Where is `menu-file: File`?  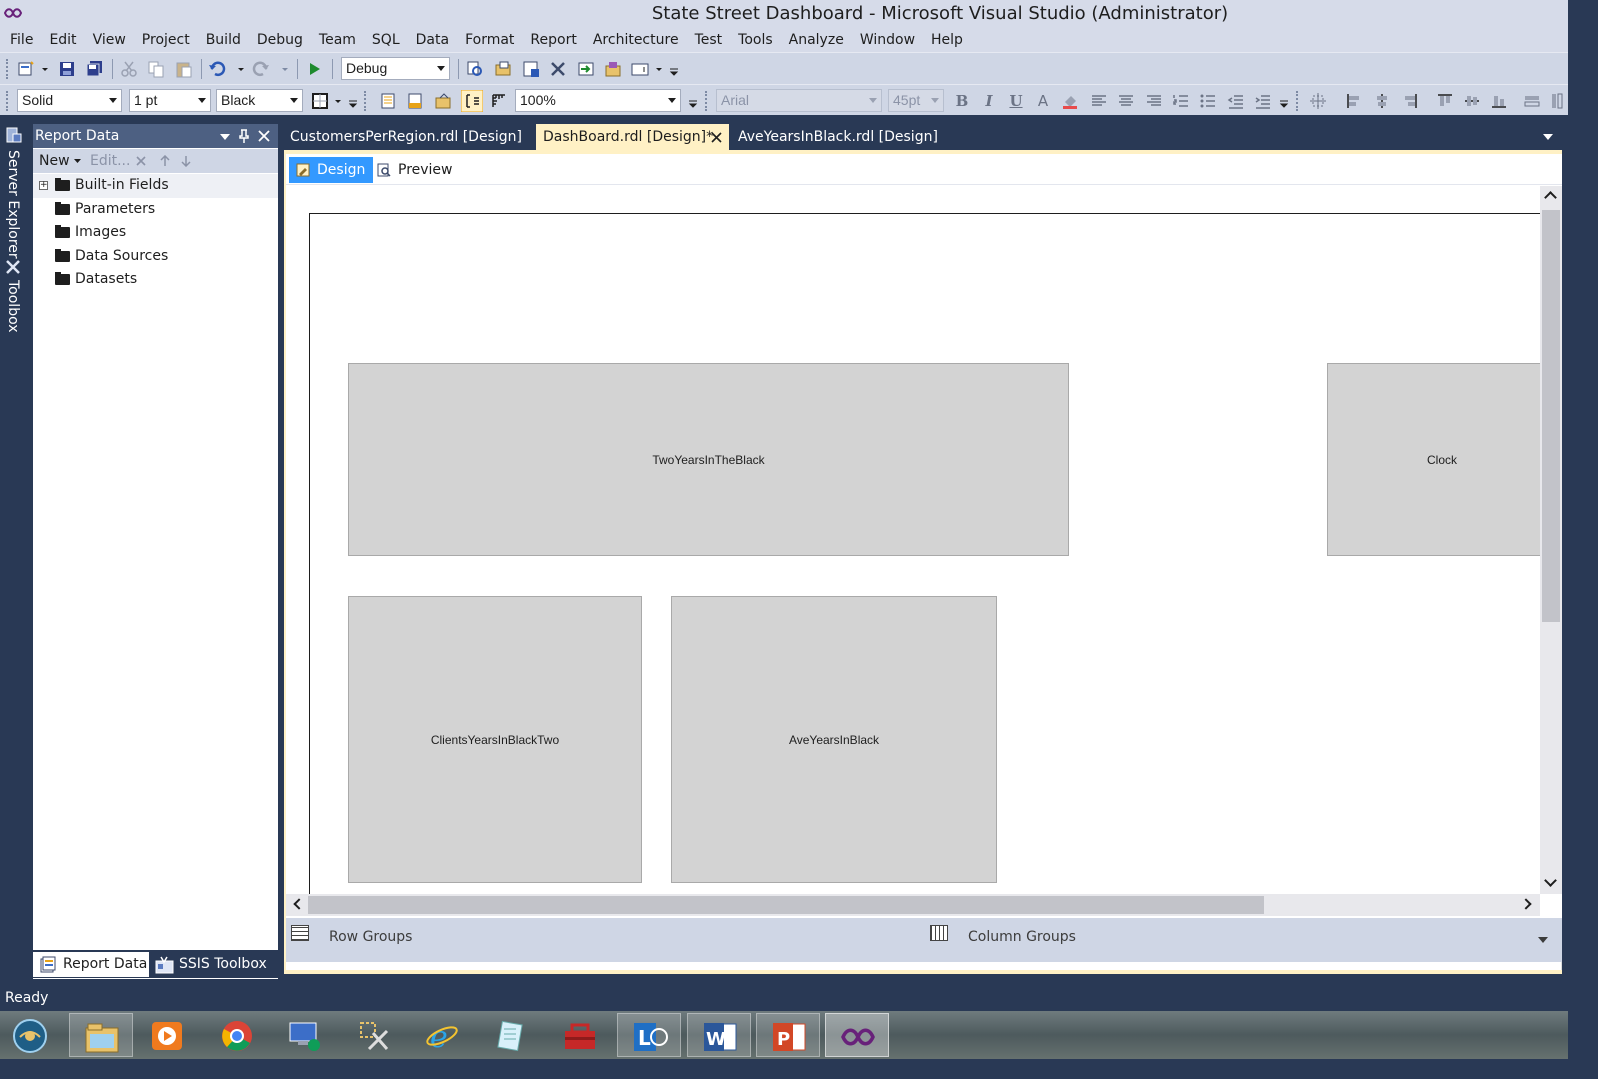
menu-file: File is located at coordinates (21, 40).